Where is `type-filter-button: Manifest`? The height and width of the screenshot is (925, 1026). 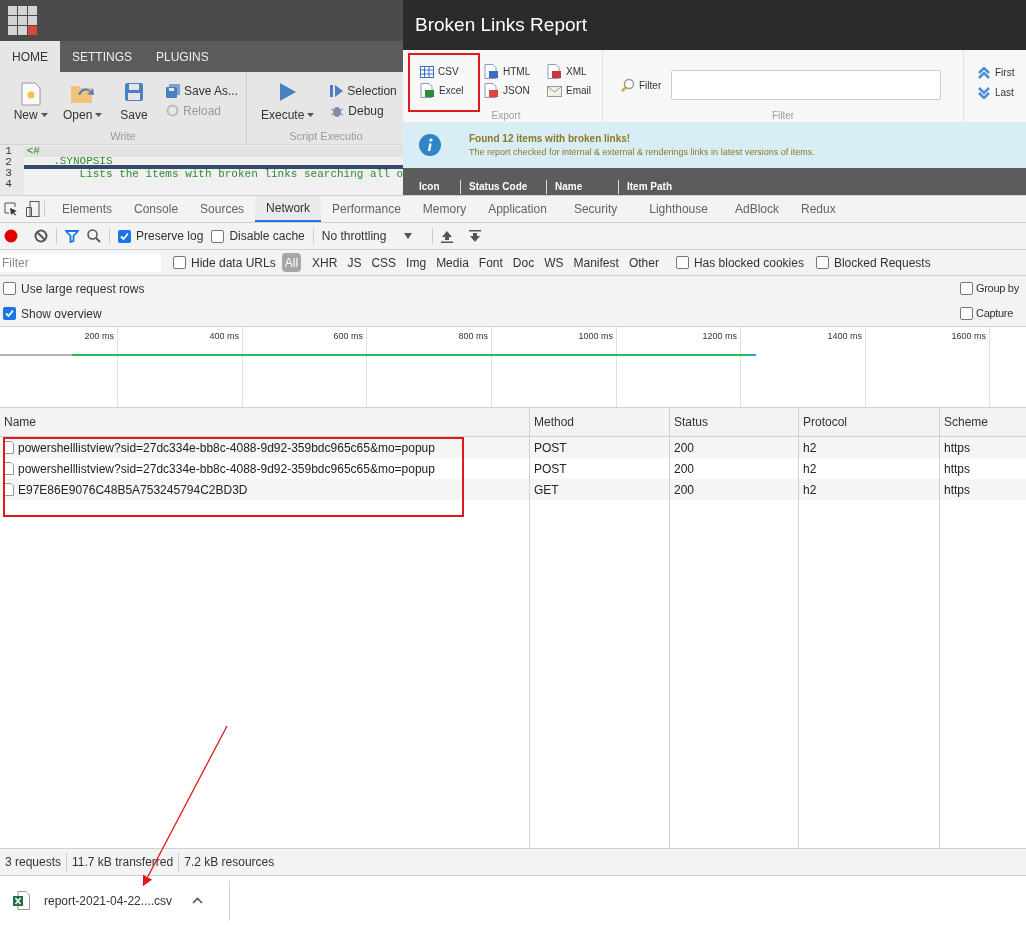
type-filter-button: Manifest is located at coordinates (596, 262).